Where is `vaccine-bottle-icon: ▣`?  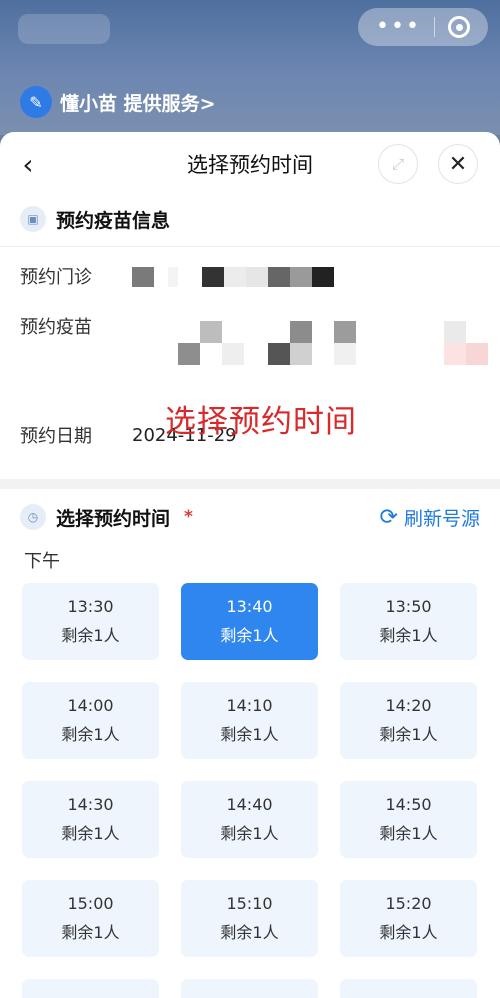 vaccine-bottle-icon: ▣ is located at coordinates (33, 219).